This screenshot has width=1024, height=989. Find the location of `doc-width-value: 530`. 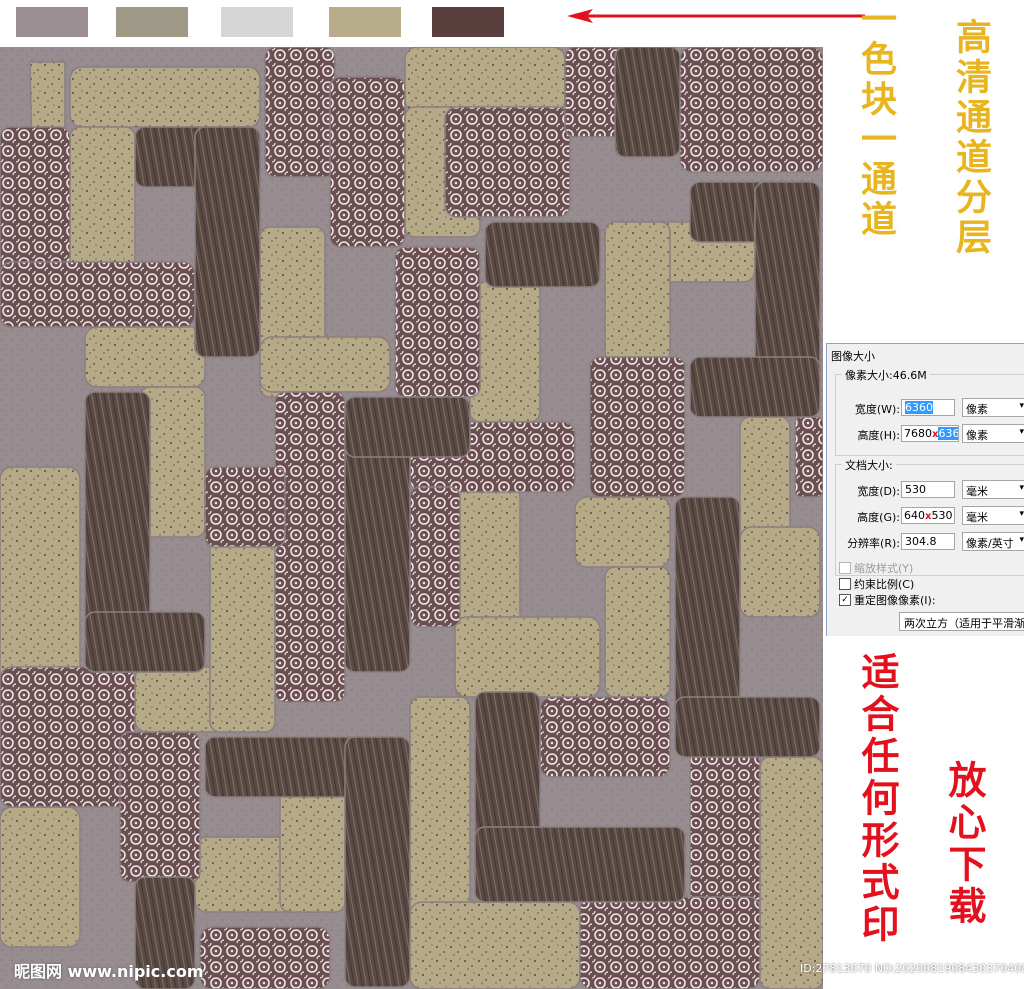

doc-width-value: 530 is located at coordinates (915, 489).